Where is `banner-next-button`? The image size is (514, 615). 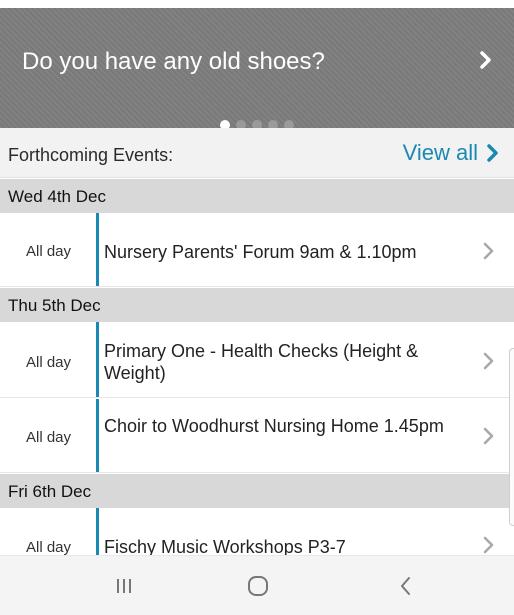 banner-next-button is located at coordinates (486, 60).